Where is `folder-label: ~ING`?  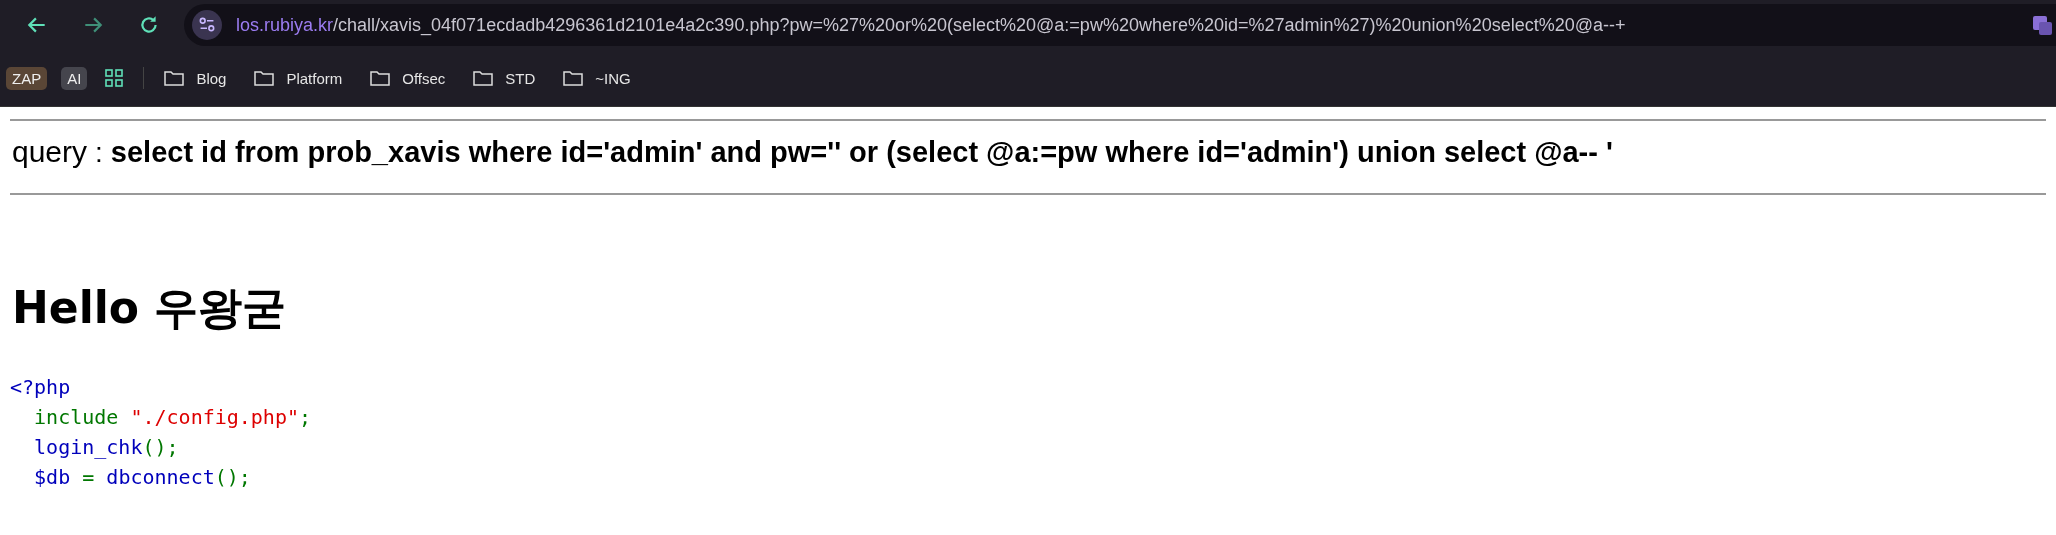
folder-label: ~ING is located at coordinates (613, 78).